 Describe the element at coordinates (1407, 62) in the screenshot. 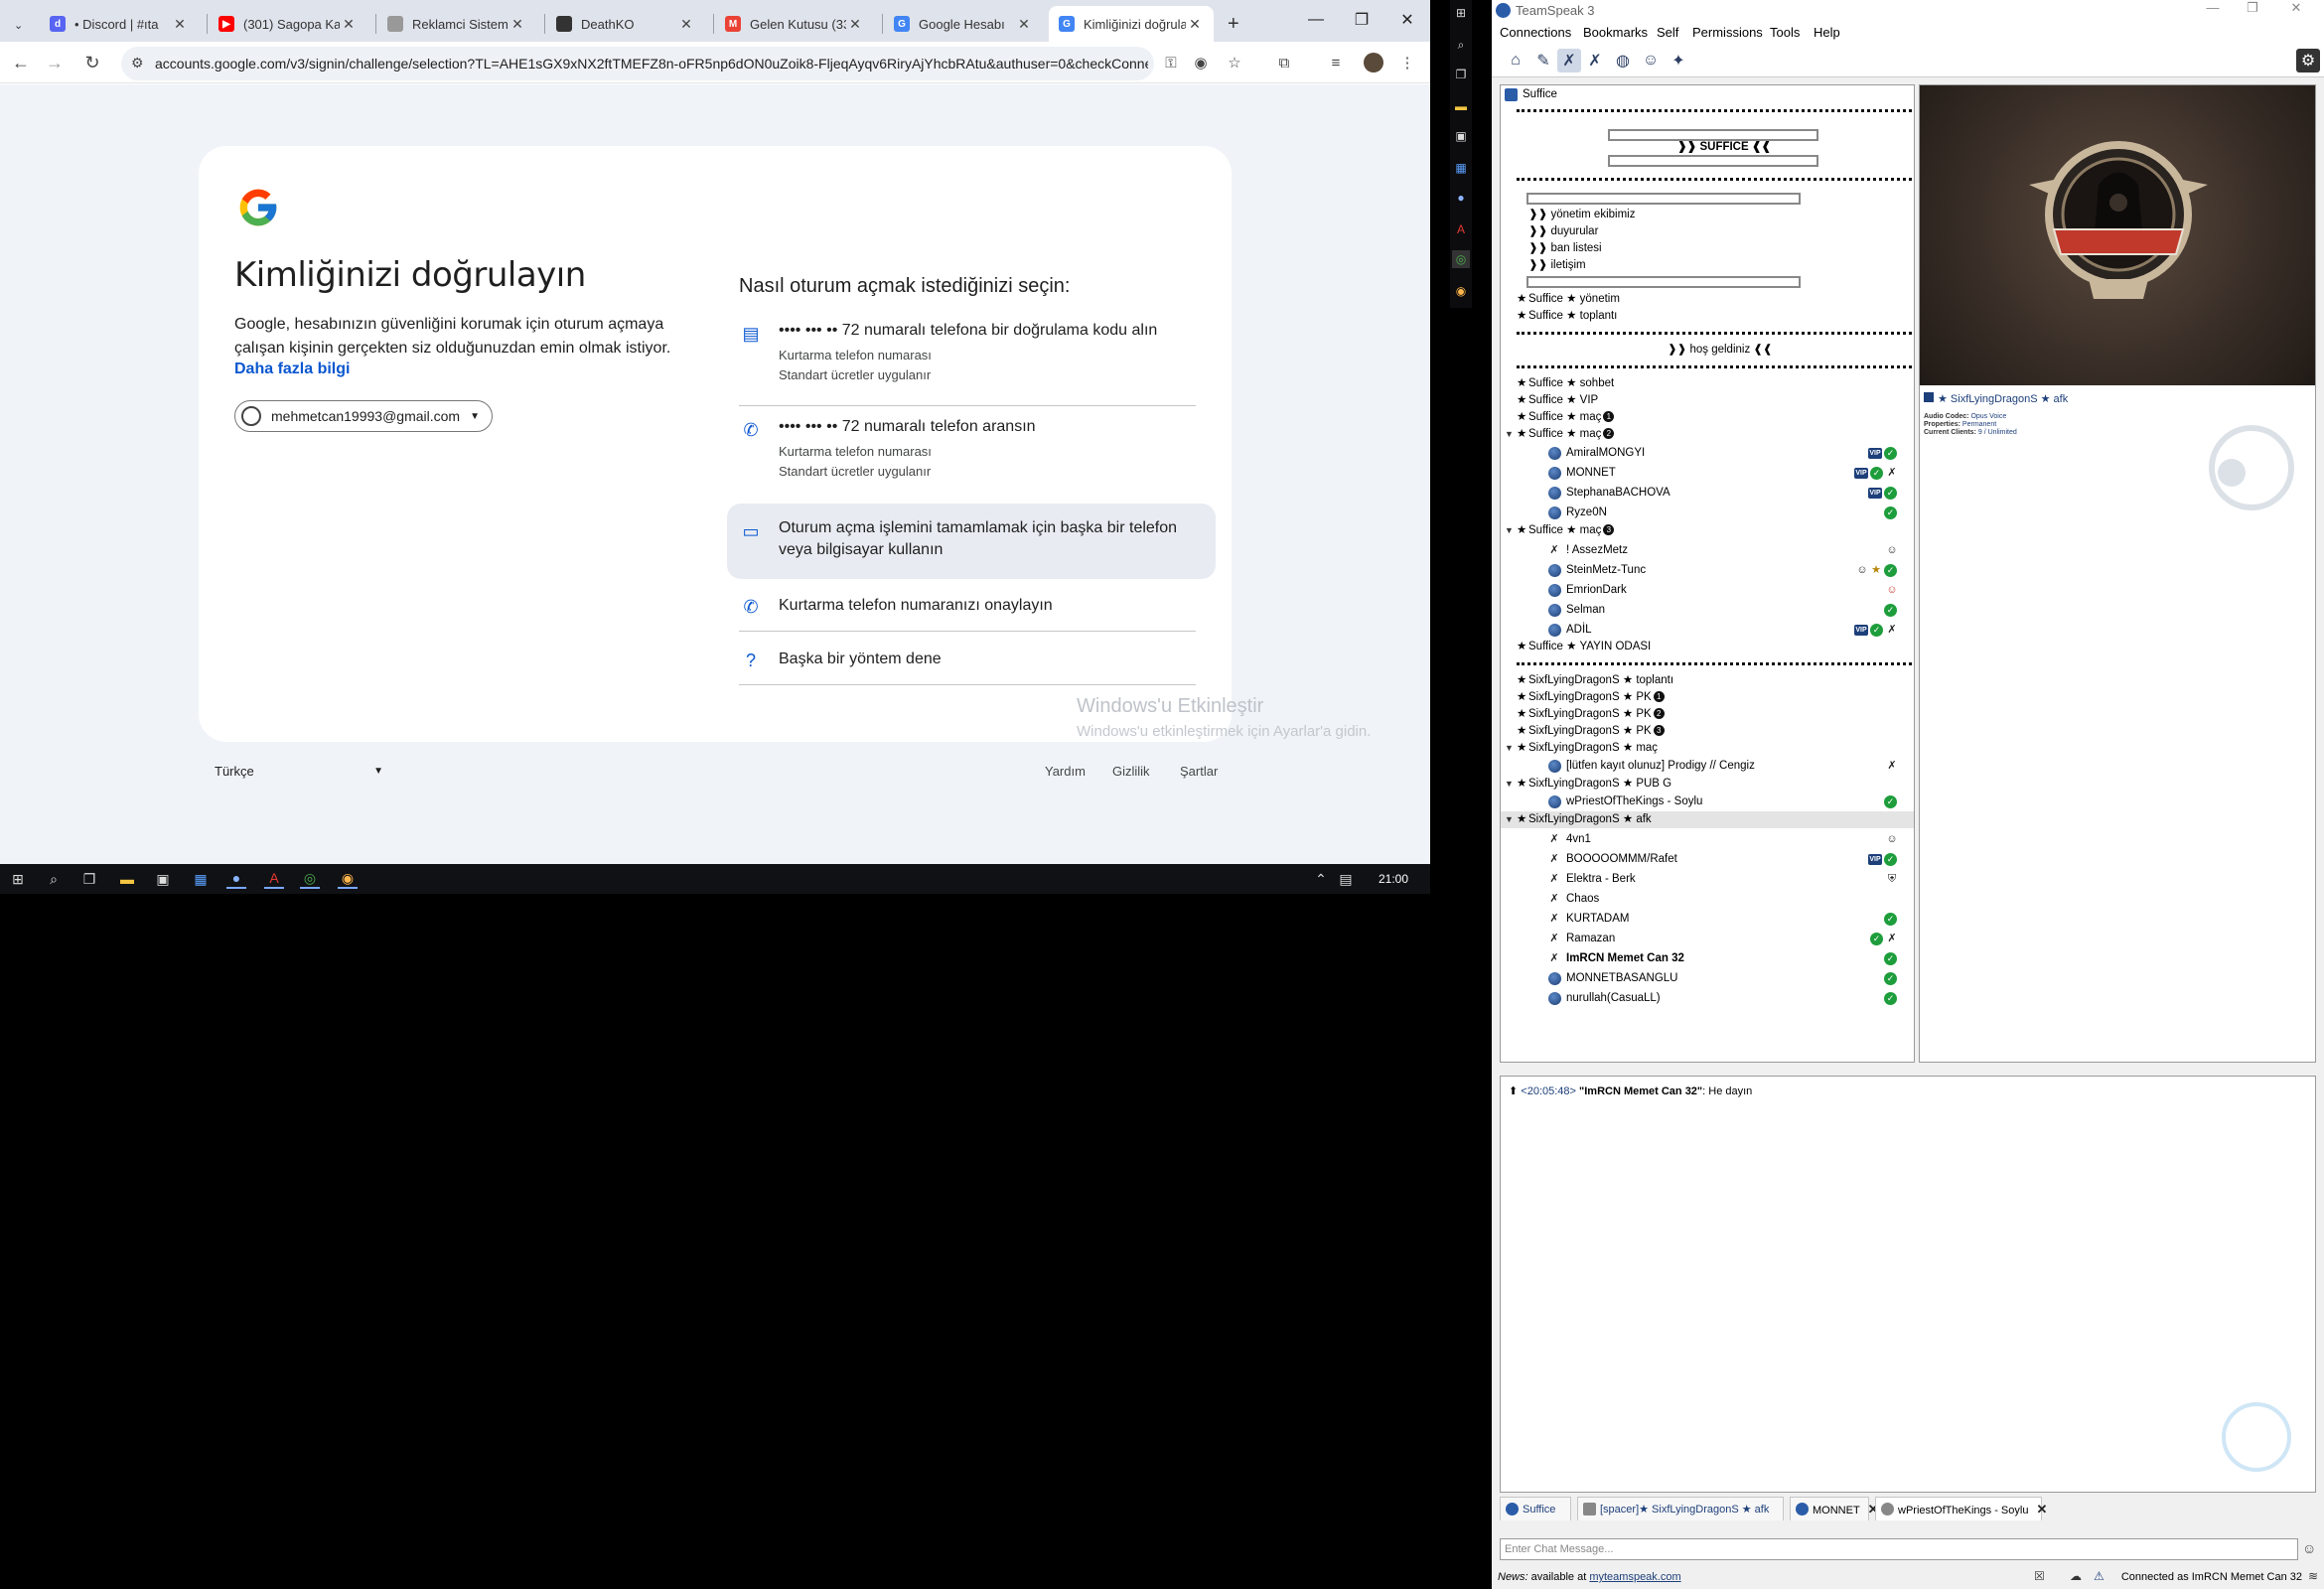

I see `menu-dots-icon: ⋮` at that location.